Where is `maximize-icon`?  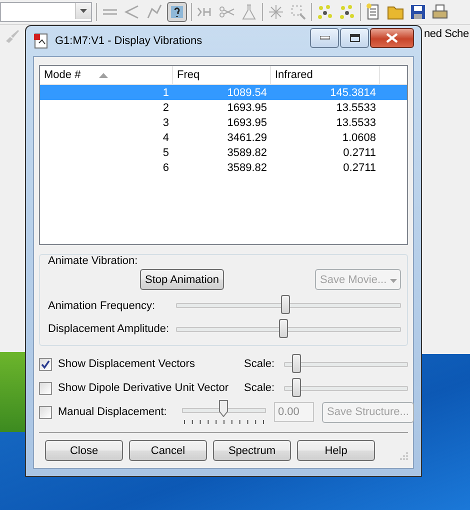 maximize-icon is located at coordinates (355, 38).